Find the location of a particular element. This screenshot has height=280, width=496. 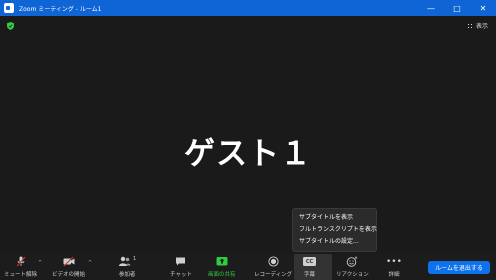

chat-icon is located at coordinates (181, 261).